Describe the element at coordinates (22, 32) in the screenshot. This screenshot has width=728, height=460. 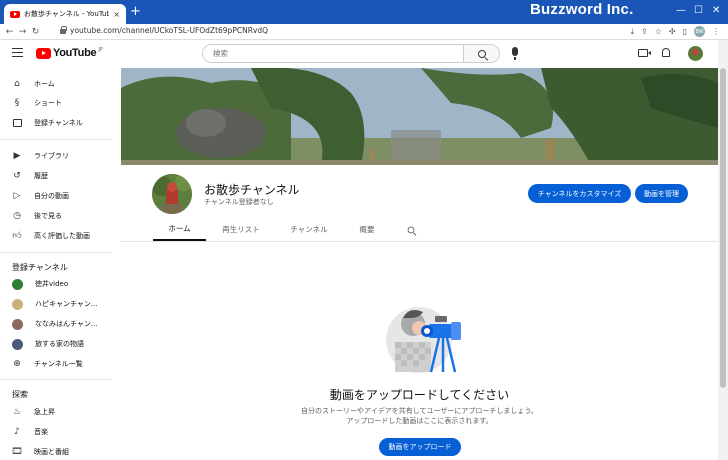
I see `forward-icon: →` at that location.